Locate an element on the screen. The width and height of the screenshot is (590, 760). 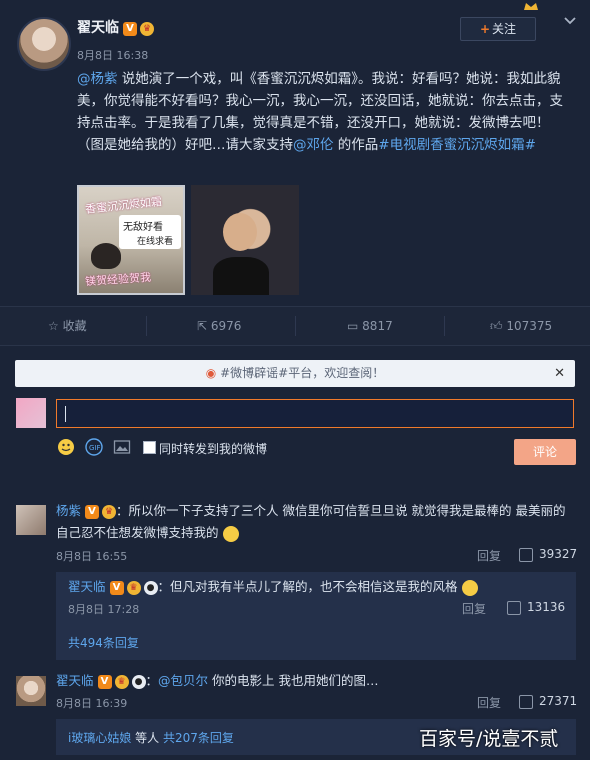
more-replies-link: 共494条回复 is located at coordinates (103, 642).